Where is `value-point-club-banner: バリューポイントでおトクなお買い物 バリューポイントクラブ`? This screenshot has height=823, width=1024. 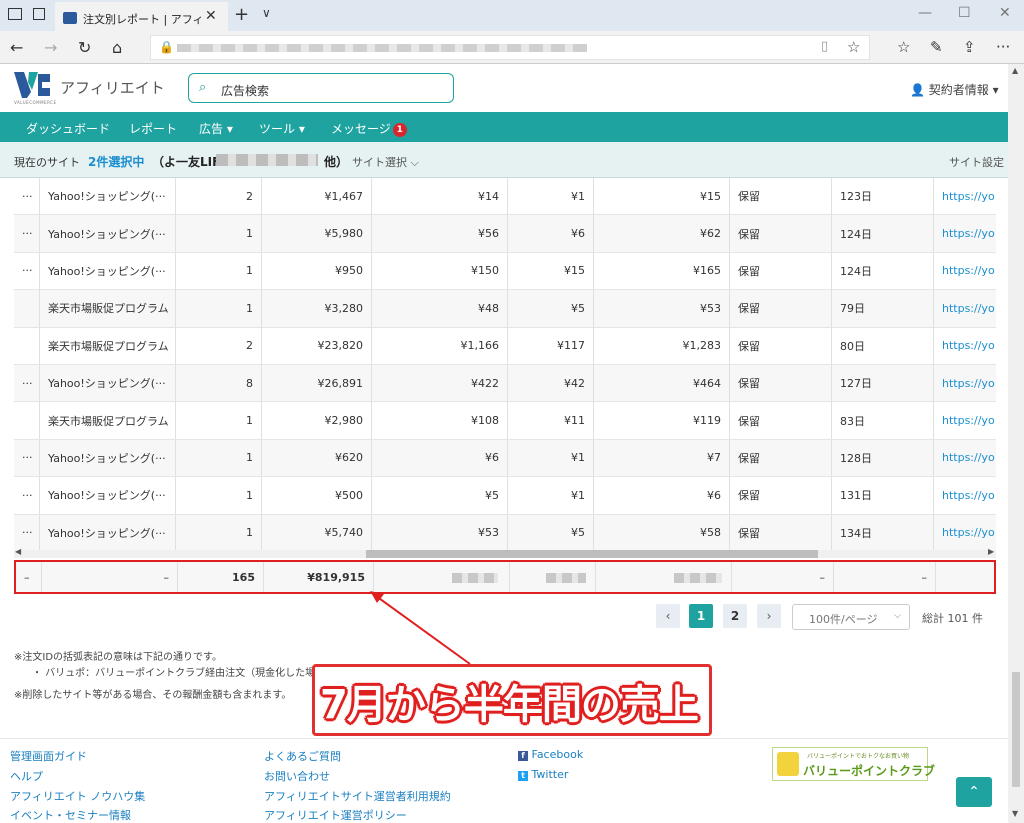 value-point-club-banner: バリューポイントでおトクなお買い物 バリューポイントクラブ is located at coordinates (853, 764).